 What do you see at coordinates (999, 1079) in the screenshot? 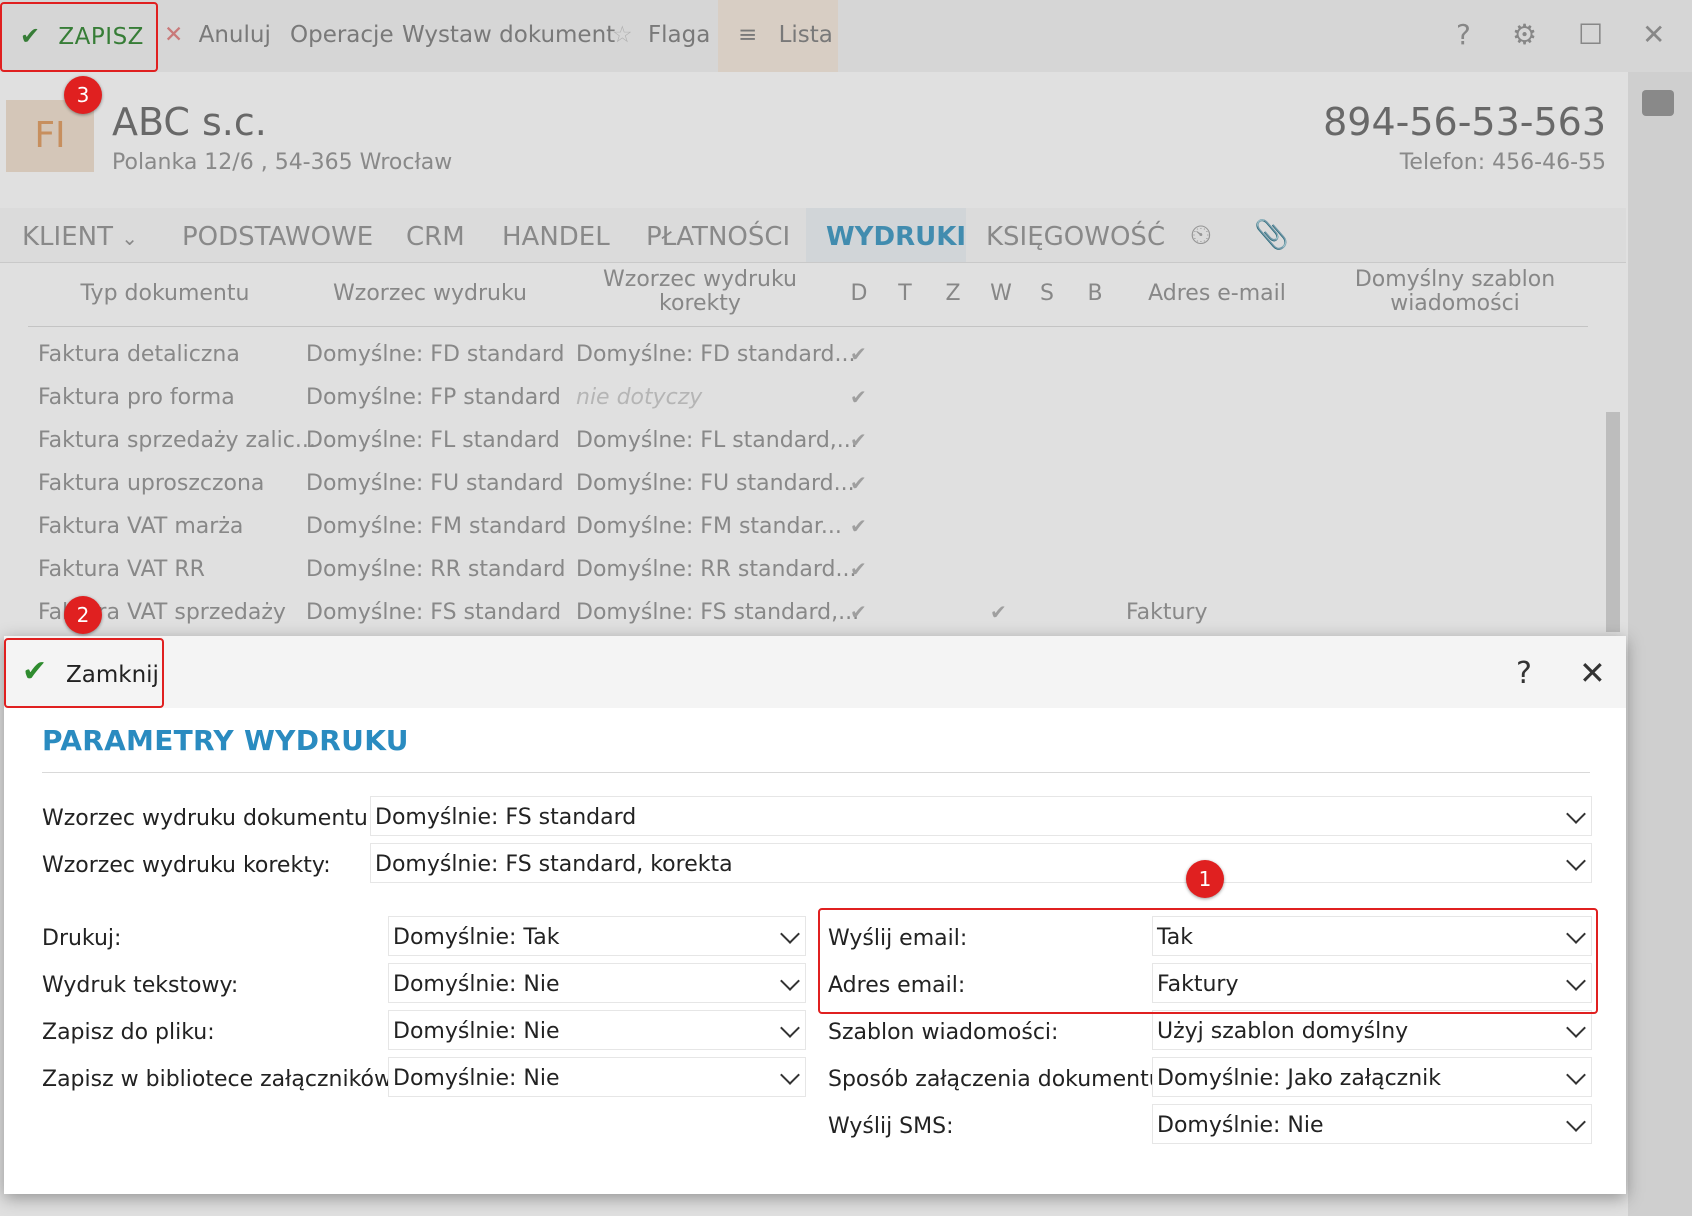
I see `attachment-method-label: Sposób załączenia dokumentu:` at bounding box center [999, 1079].